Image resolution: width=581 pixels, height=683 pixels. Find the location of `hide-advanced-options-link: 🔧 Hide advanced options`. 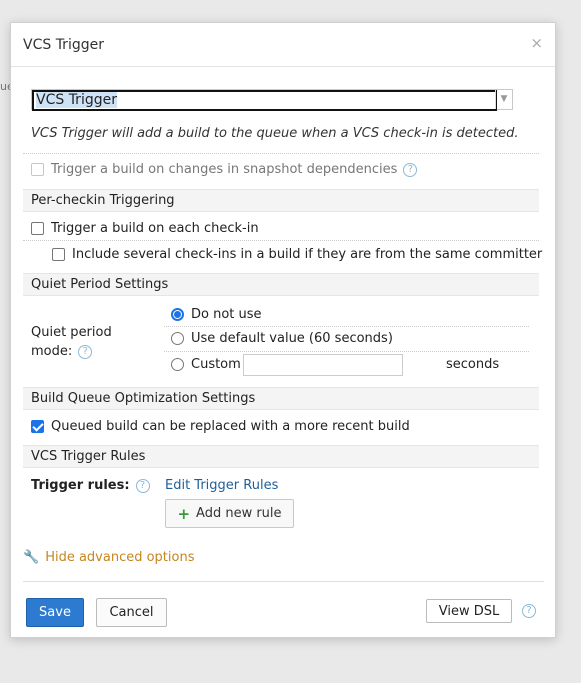

hide-advanced-options-link: 🔧 Hide advanced options is located at coordinates (108, 557).